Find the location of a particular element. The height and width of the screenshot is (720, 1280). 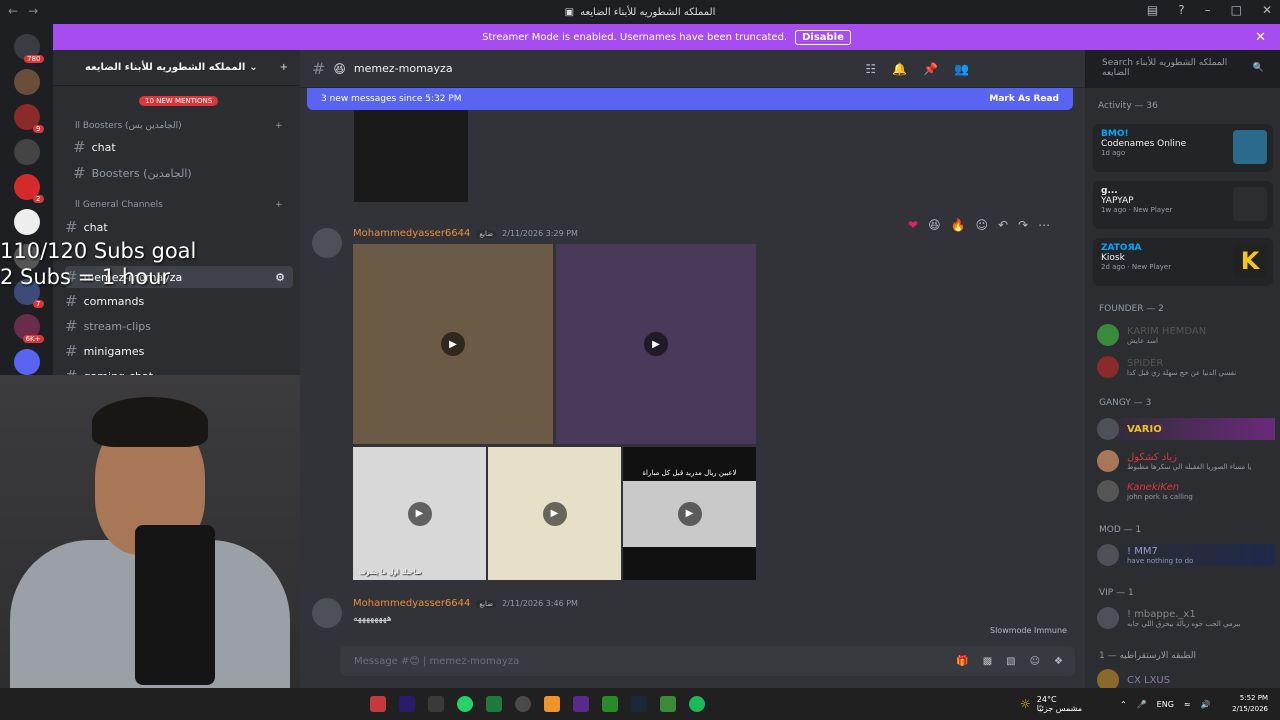

member-item: VARIO is located at coordinates (1186, 429).